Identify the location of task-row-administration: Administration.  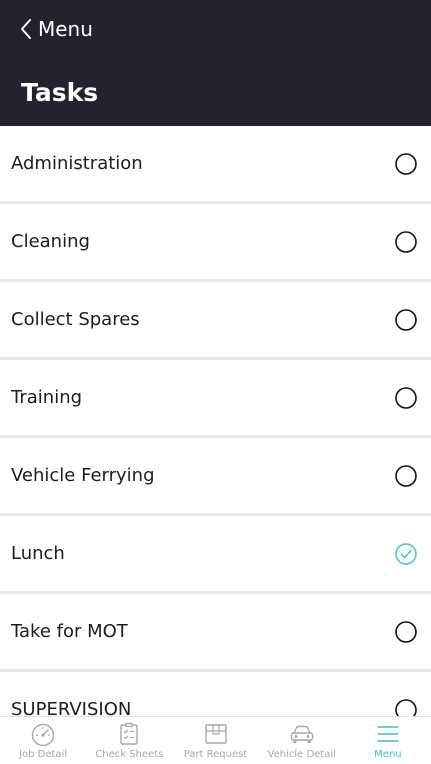
(215, 163).